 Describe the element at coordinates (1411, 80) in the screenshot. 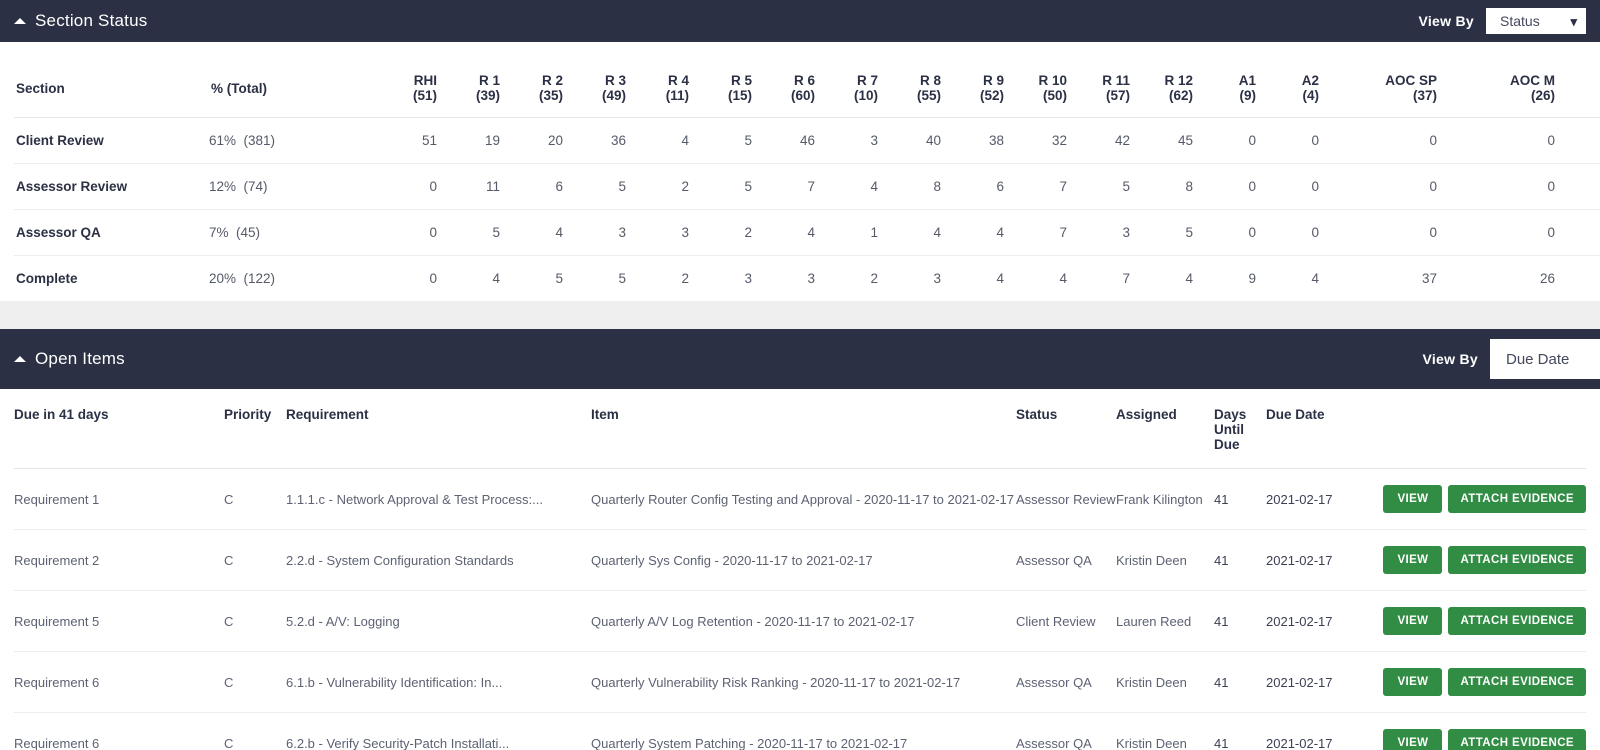

I see `status-col-label: AOC SP` at that location.